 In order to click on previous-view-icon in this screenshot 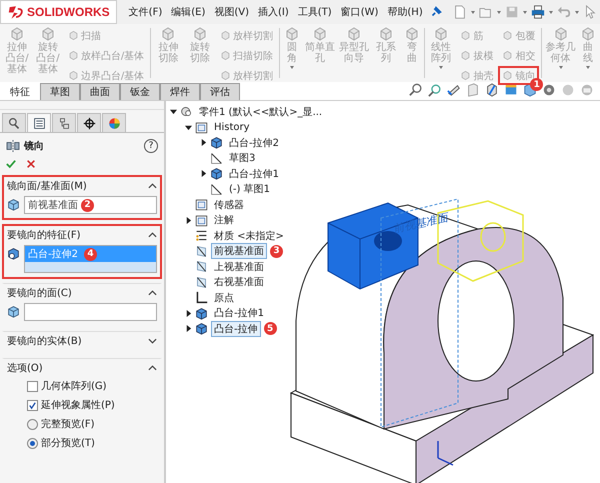, I will do `click(454, 90)`.